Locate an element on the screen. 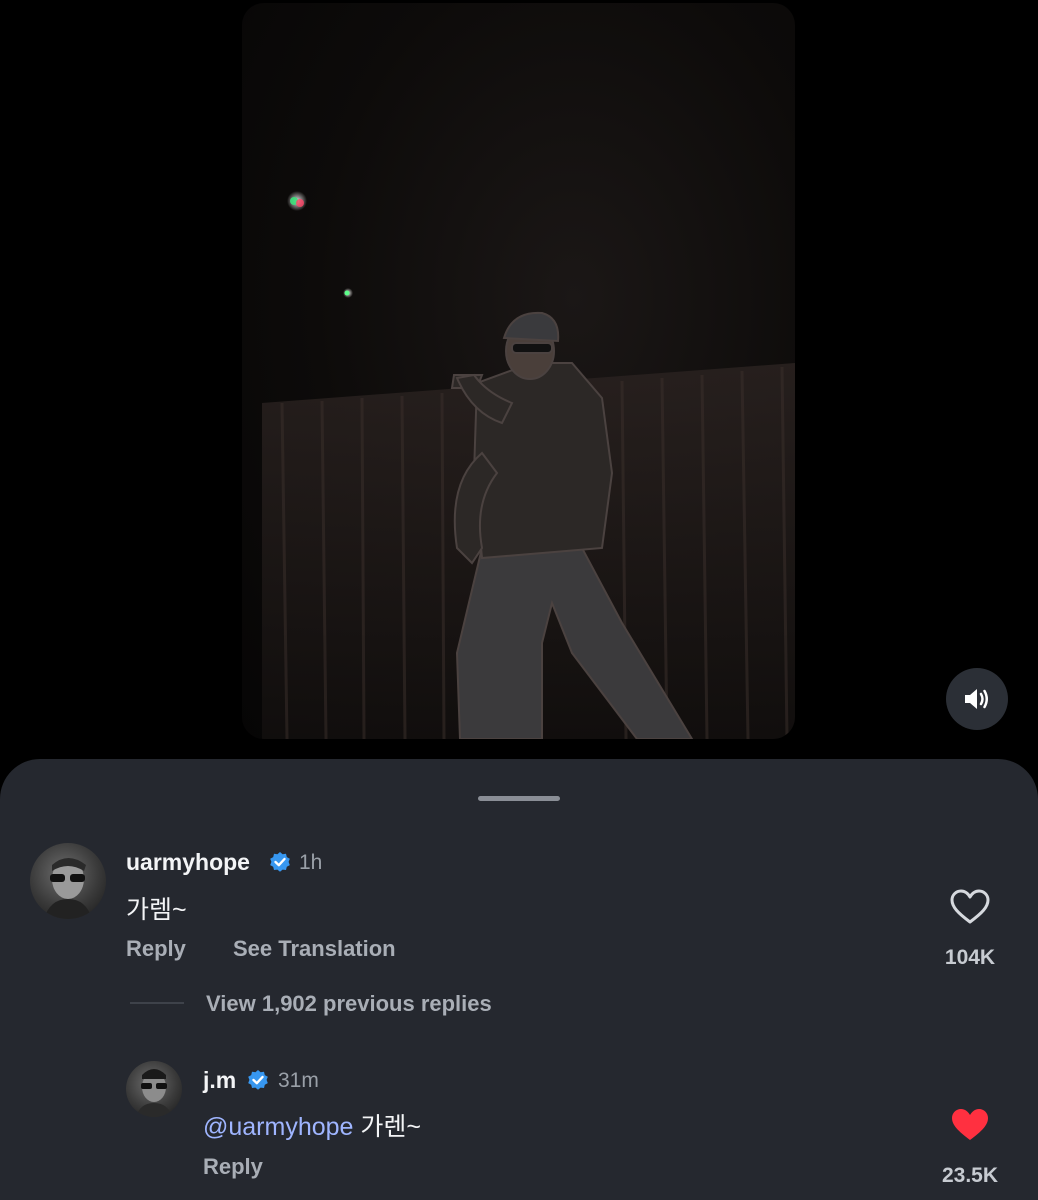 The height and width of the screenshot is (1200, 1038). comment-timestamp: 1h is located at coordinates (311, 862).